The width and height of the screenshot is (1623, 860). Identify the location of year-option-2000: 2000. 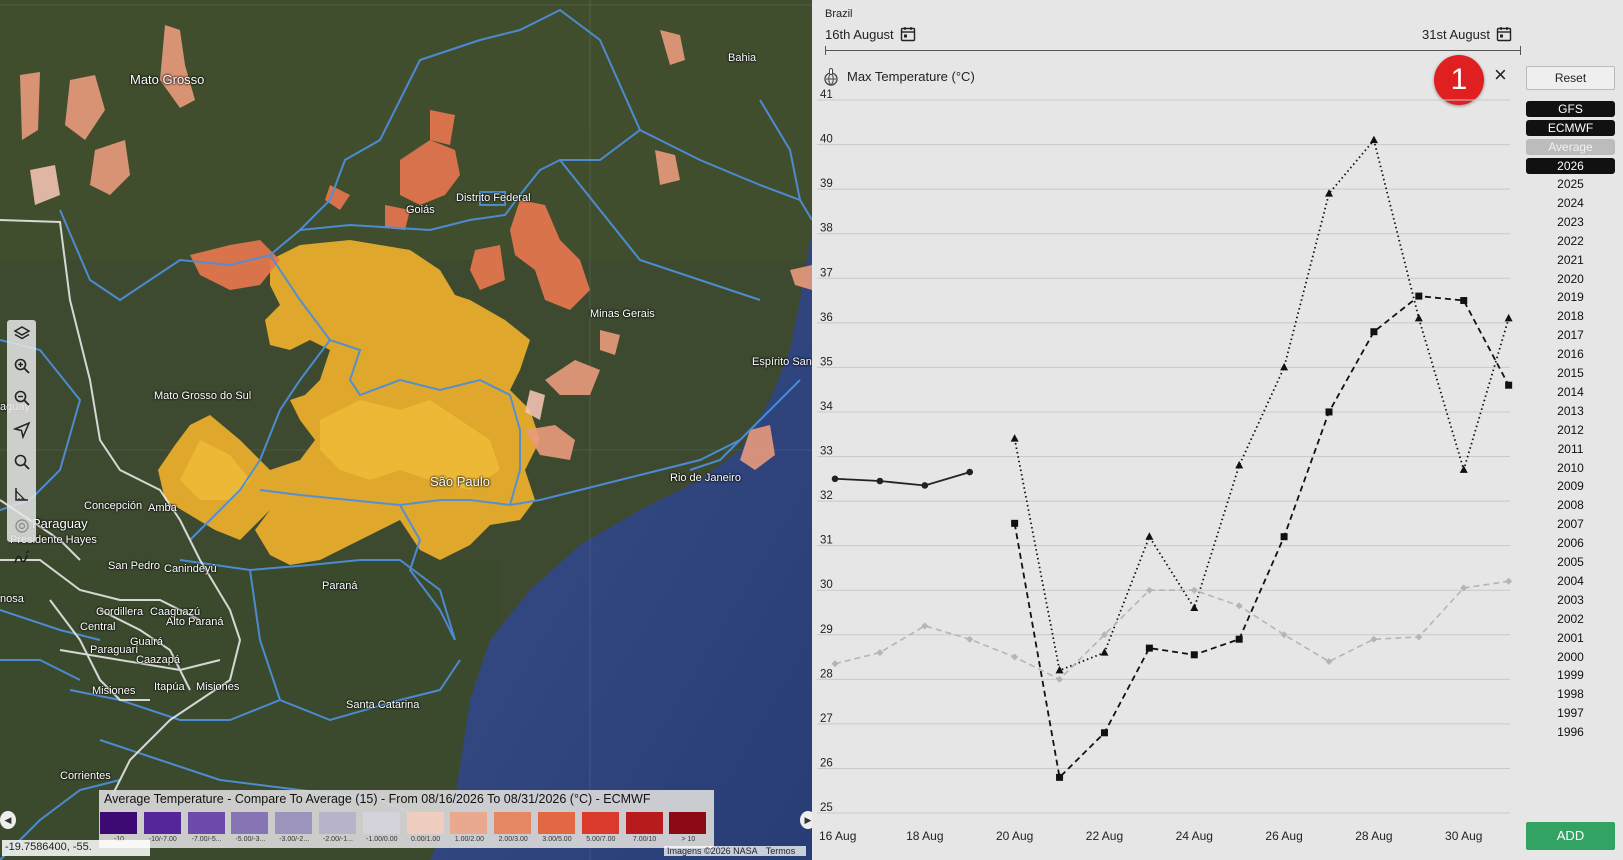
(1570, 657).